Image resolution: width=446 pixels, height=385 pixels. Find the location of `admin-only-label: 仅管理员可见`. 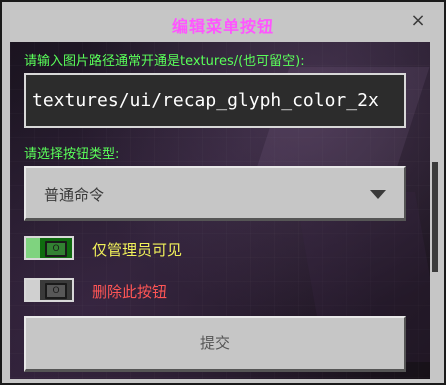

admin-only-label: 仅管理员可见 is located at coordinates (137, 250).